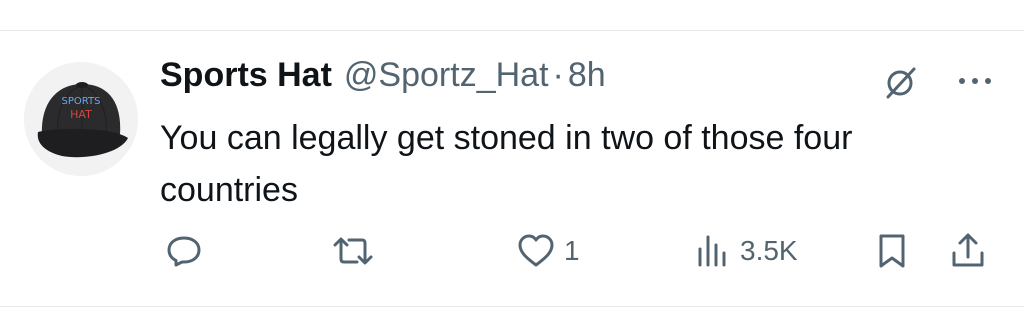 This screenshot has width=1024, height=328. I want to click on reply-button, so click(184, 251).